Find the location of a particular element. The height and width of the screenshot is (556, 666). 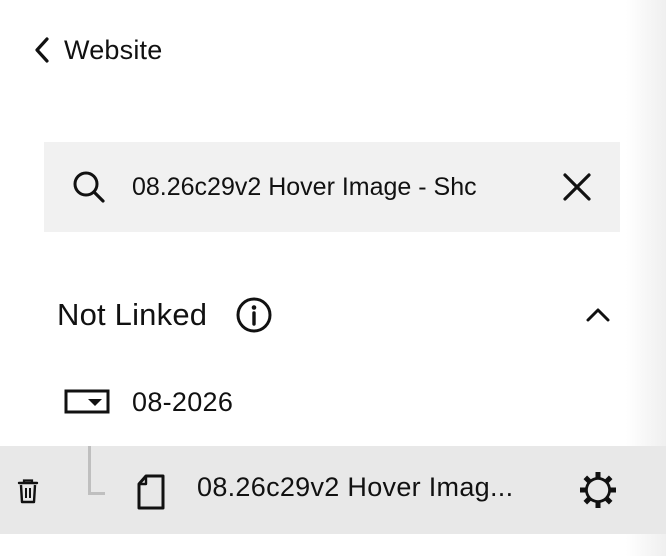

folder-label: 08-2026 is located at coordinates (183, 401).